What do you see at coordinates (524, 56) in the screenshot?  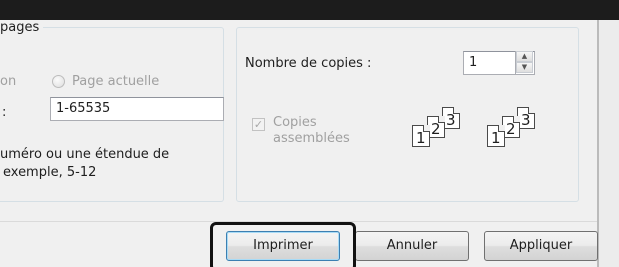 I see `spin-up-icon: ▲` at bounding box center [524, 56].